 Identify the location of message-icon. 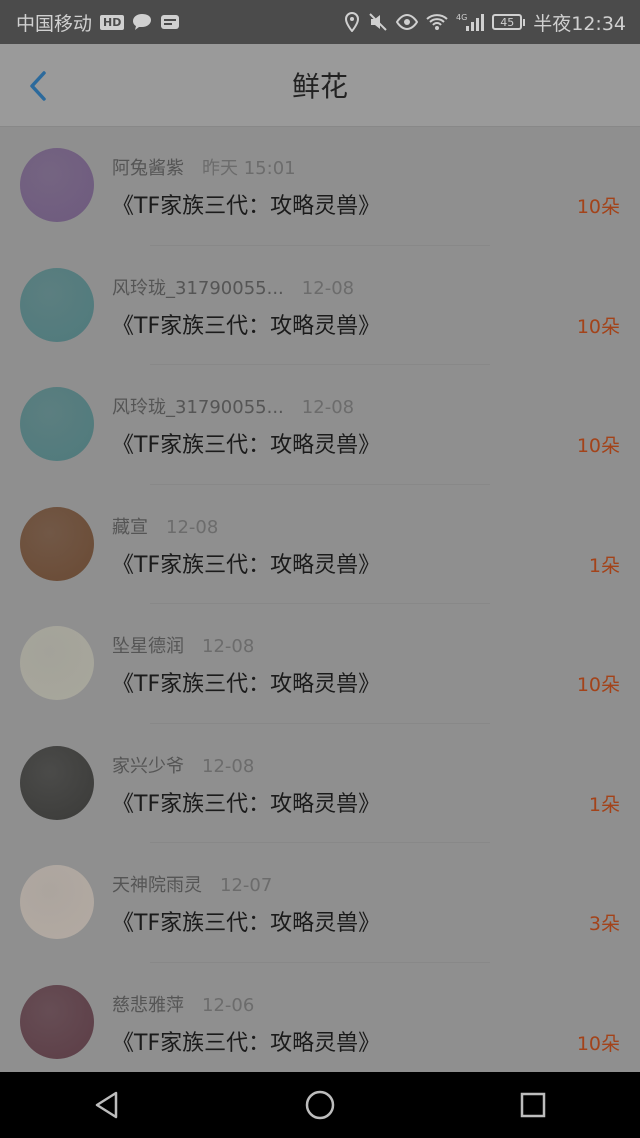
(142, 22).